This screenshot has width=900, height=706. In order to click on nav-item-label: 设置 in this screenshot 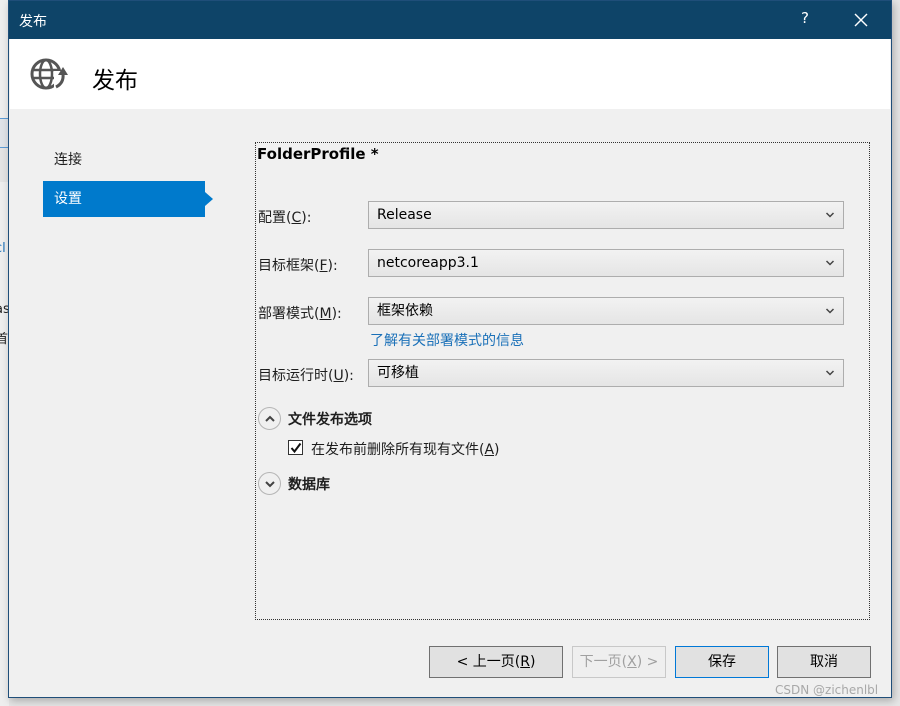, I will do `click(68, 199)`.